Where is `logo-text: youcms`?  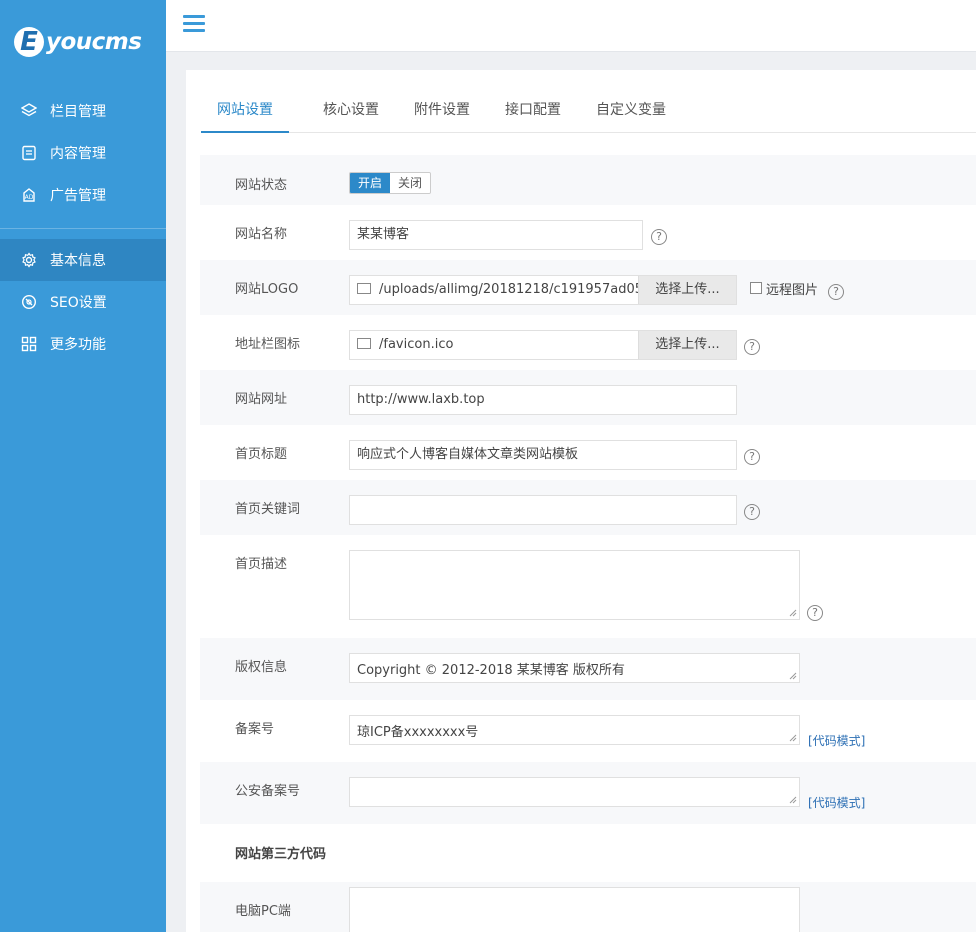 logo-text: youcms is located at coordinates (94, 42).